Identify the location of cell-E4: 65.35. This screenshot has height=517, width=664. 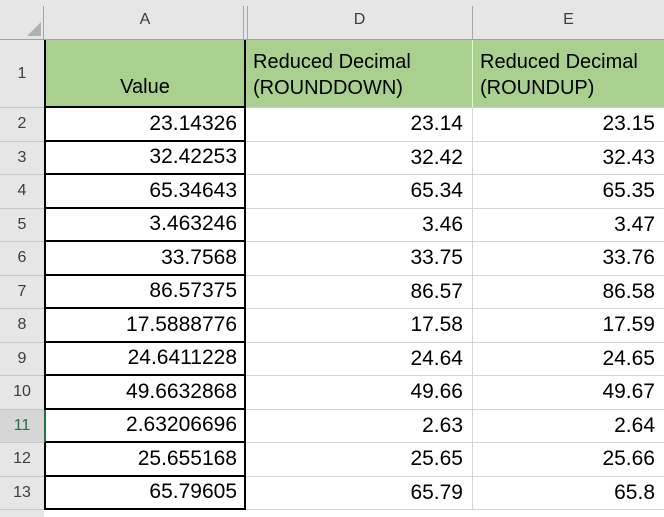
(568, 192).